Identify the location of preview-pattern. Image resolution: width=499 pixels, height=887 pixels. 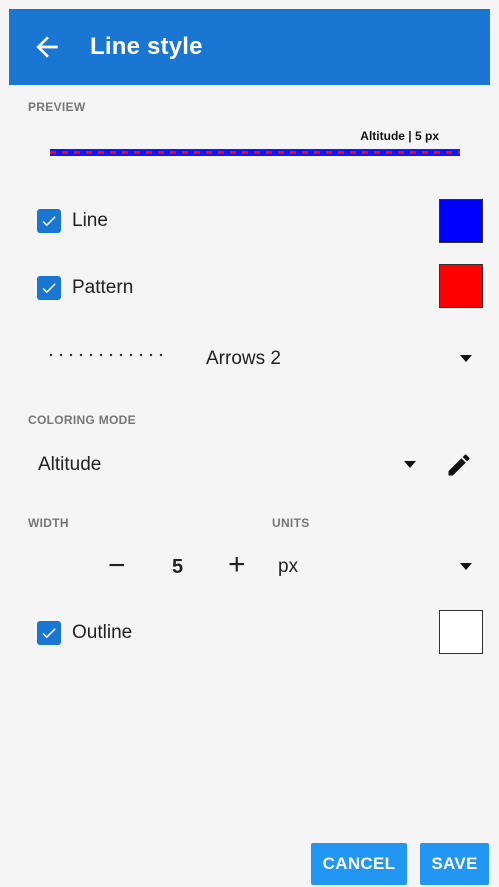
(255, 152).